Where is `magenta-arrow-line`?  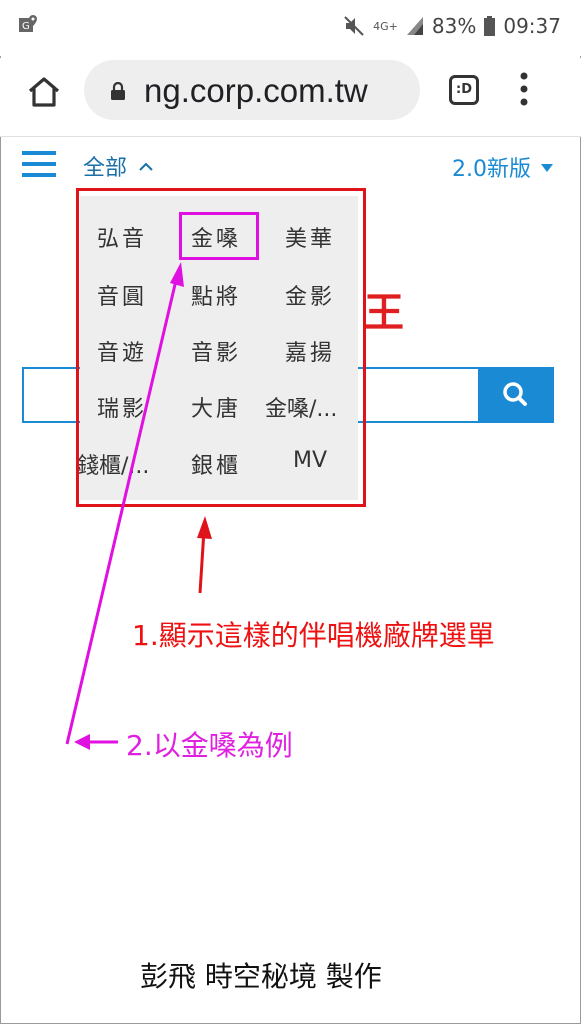
magenta-arrow-line is located at coordinates (122, 510).